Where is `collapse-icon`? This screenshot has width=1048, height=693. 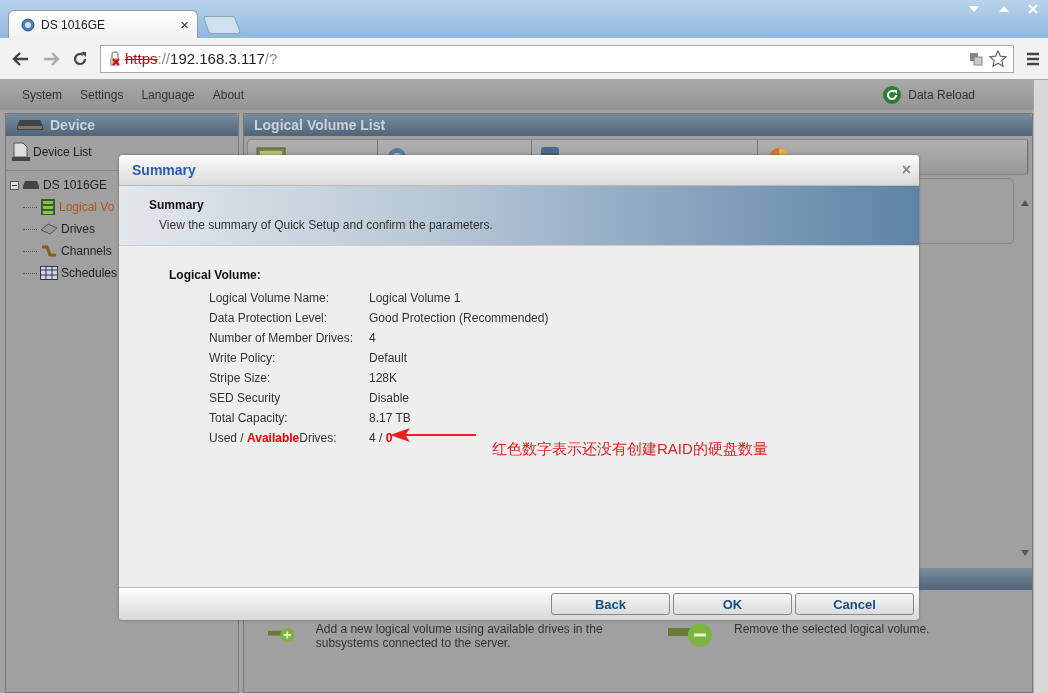 collapse-icon is located at coordinates (14, 185).